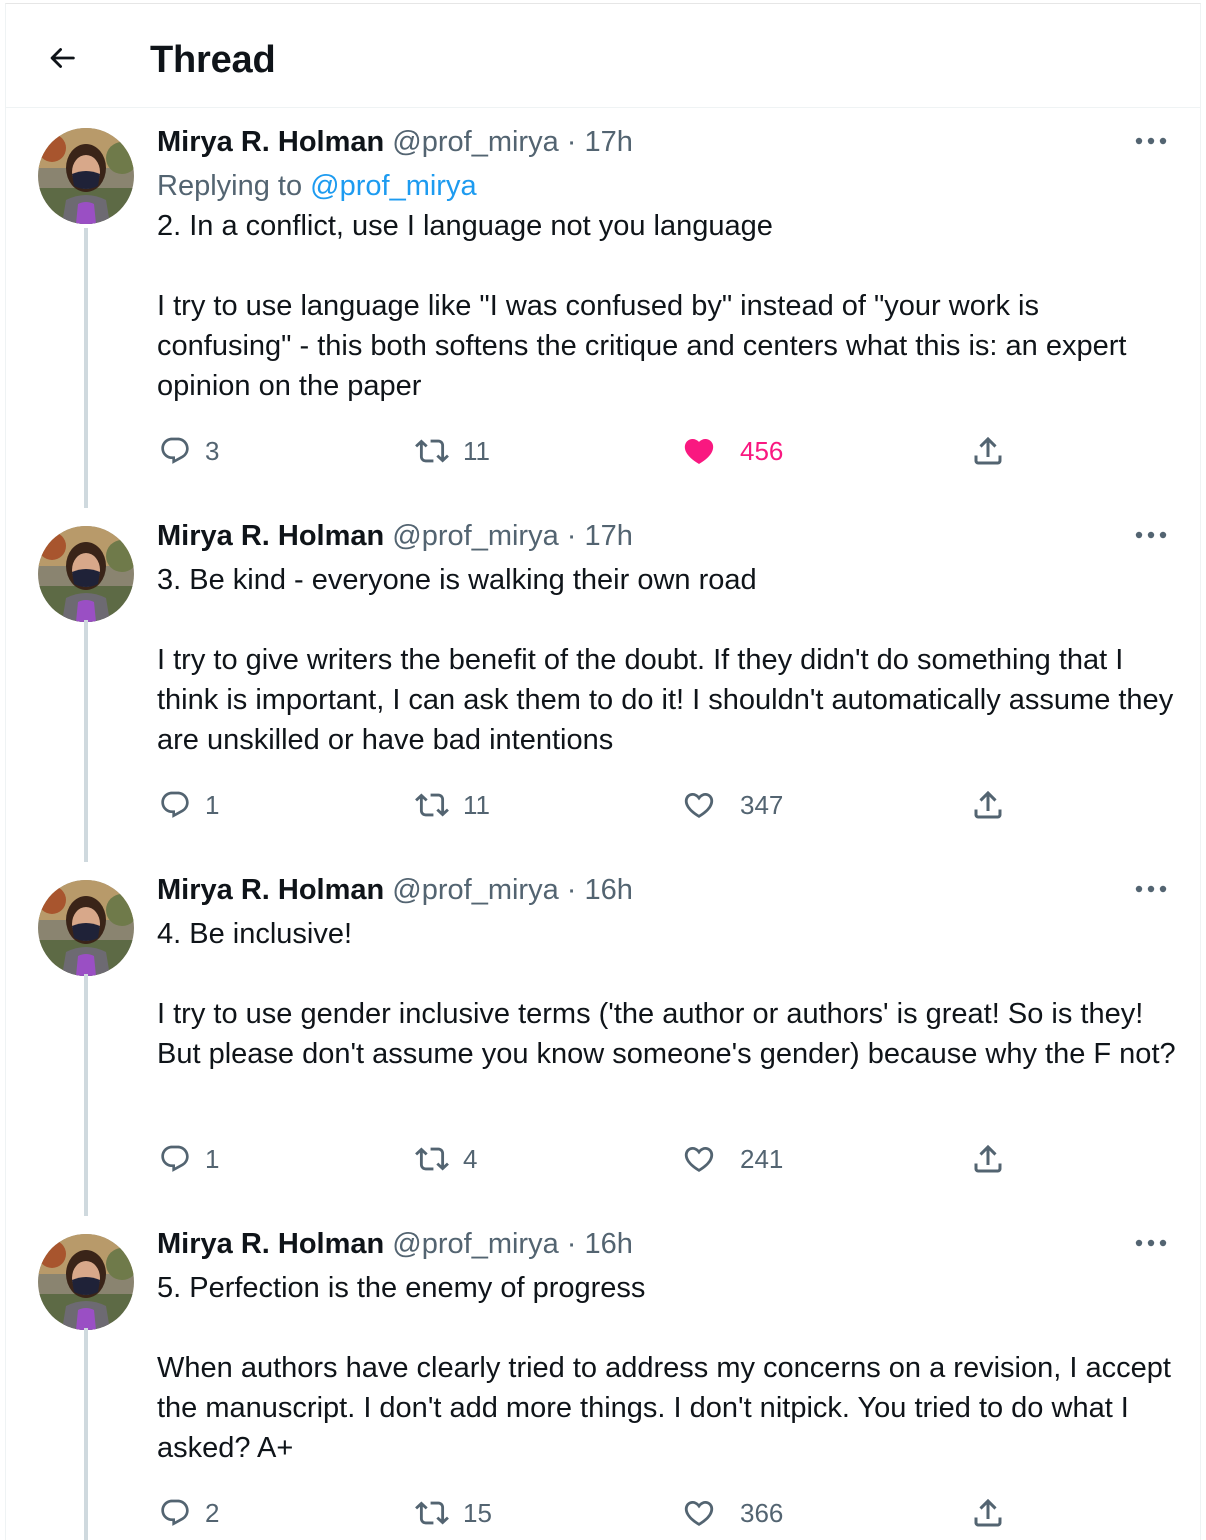  Describe the element at coordinates (603, 1159) in the screenshot. I see `tweet-actions: 1 4 241` at that location.